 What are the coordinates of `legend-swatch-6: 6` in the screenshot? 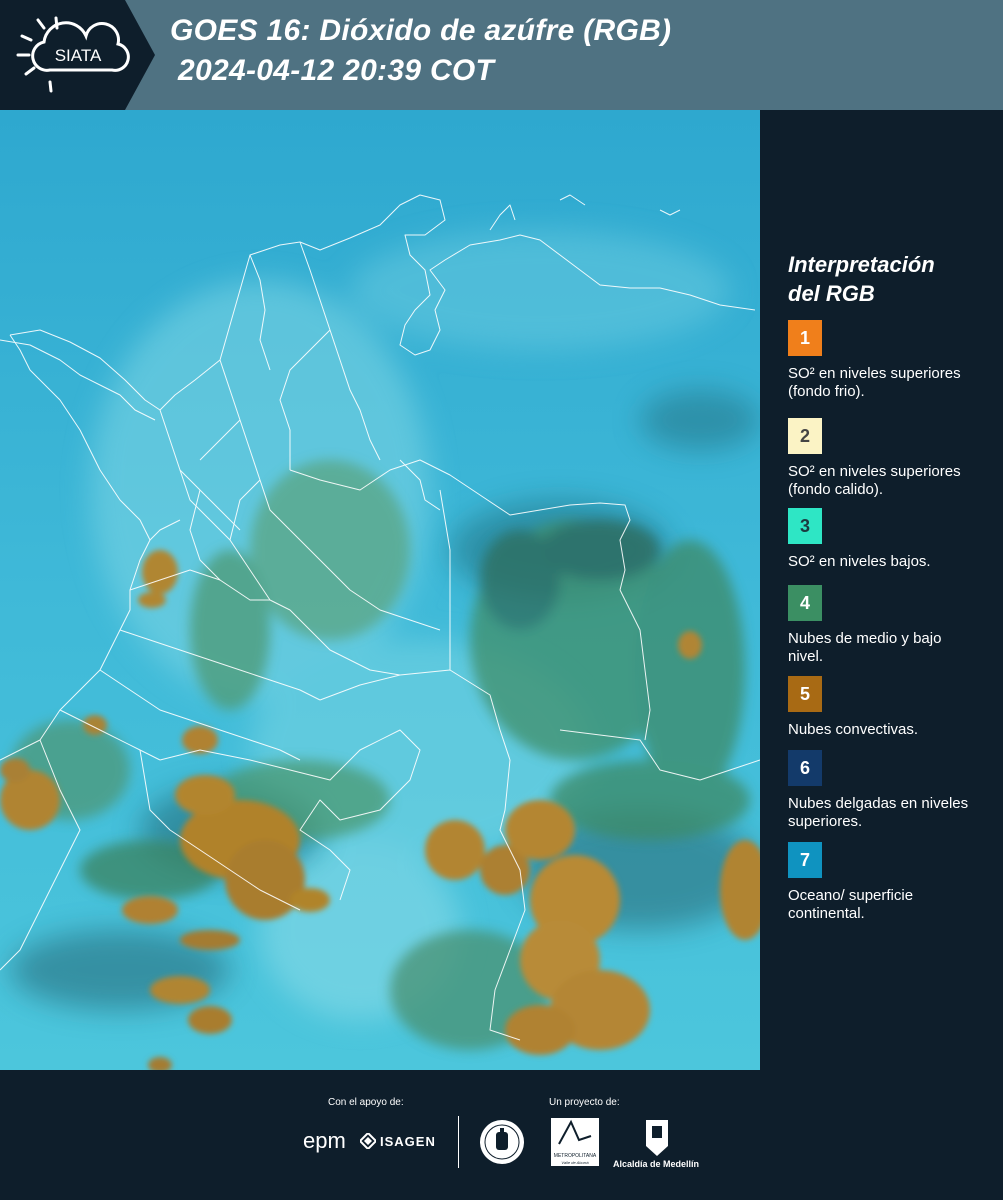 It's located at (805, 768).